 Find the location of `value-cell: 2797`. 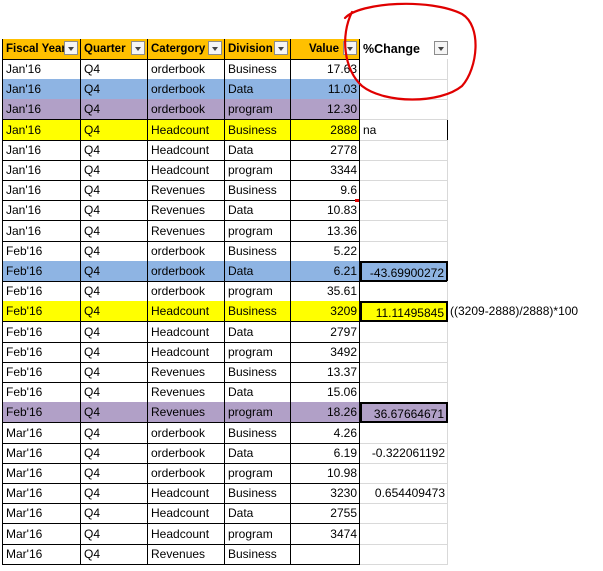

value-cell: 2797 is located at coordinates (325, 332).